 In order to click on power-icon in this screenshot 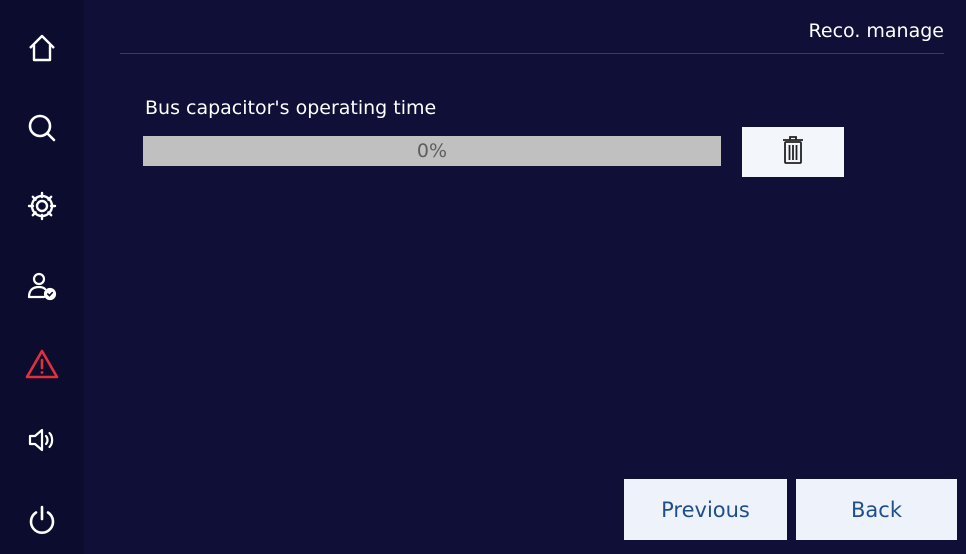, I will do `click(42, 520)`.